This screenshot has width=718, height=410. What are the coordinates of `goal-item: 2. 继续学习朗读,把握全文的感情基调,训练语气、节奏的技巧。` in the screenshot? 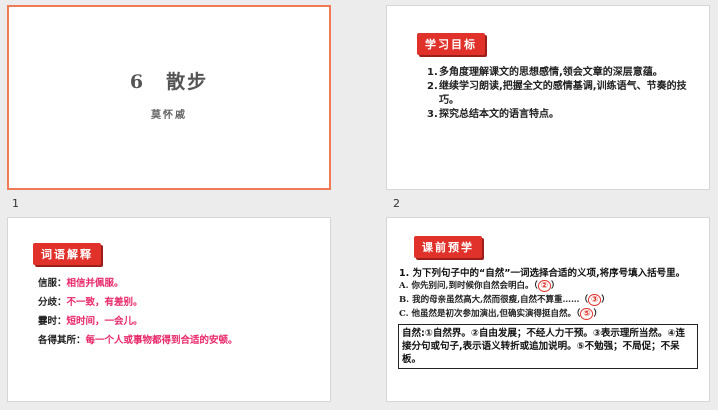 It's located at (557, 93).